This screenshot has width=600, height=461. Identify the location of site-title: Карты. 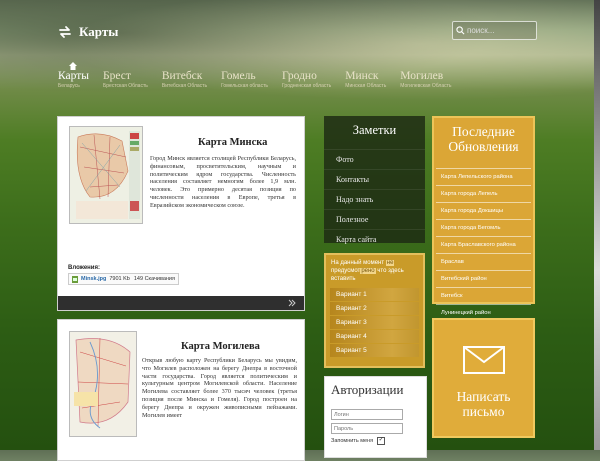
(99, 31).